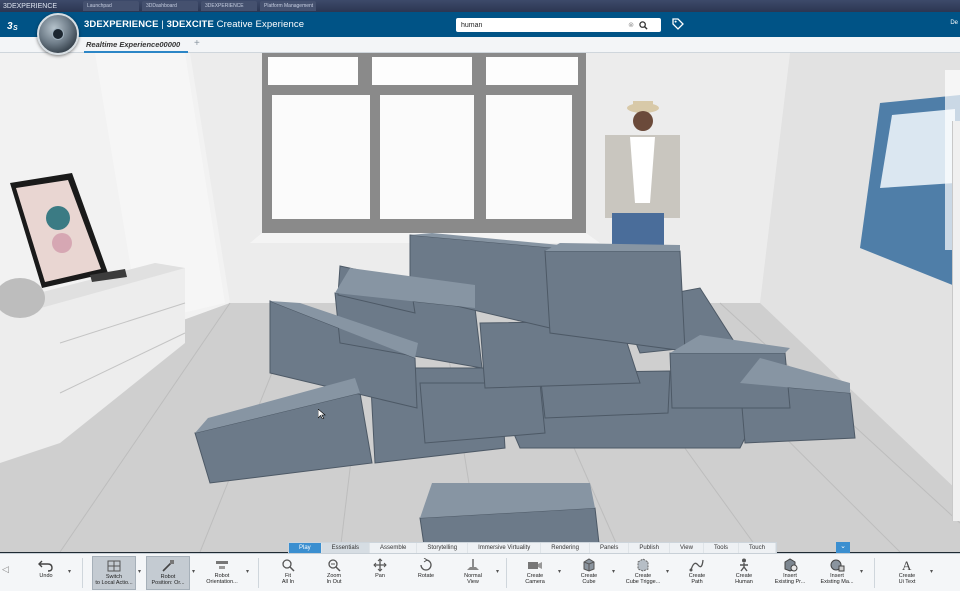  What do you see at coordinates (380, 576) in the screenshot?
I see `tool-label: Pan` at bounding box center [380, 576].